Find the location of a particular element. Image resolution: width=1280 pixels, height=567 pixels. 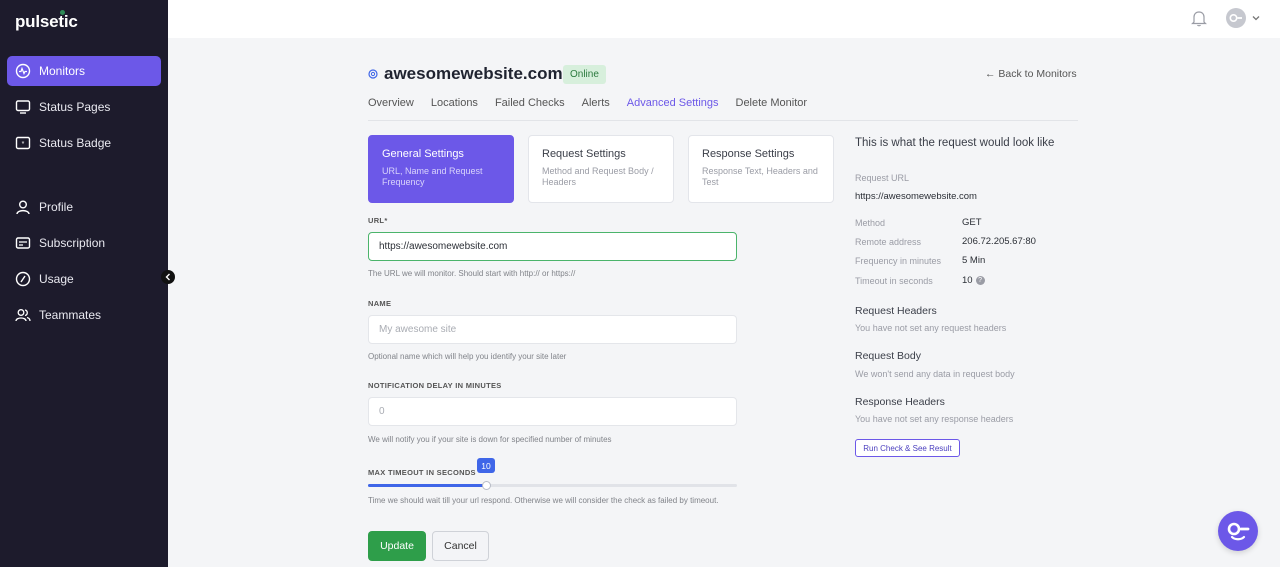

url-input is located at coordinates (552, 246).